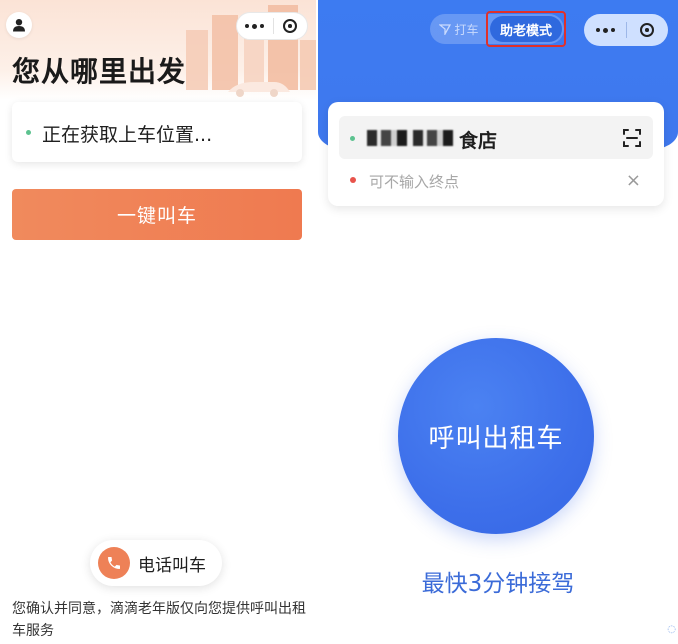 The width and height of the screenshot is (678, 644). Describe the element at coordinates (632, 138) in the screenshot. I see `scan-icon` at that location.